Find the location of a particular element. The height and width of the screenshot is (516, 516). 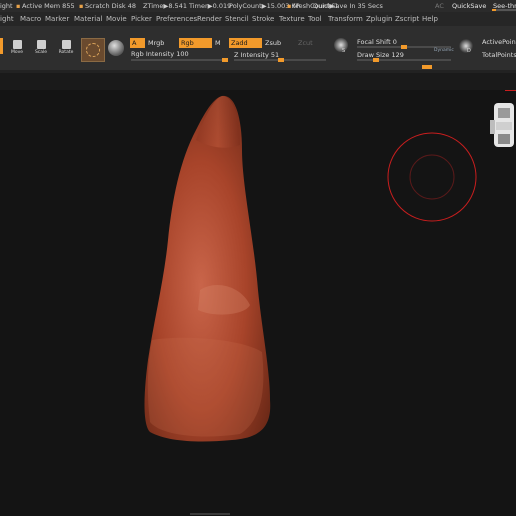

move-label: Move is located at coordinates (17, 52).